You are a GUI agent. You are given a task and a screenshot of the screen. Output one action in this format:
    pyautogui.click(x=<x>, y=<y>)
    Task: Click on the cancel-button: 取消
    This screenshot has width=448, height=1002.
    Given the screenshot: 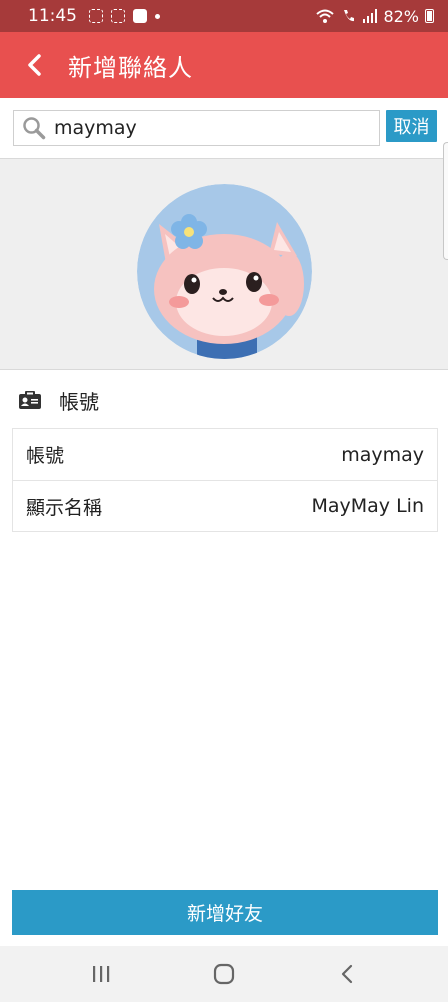 What is the action you would take?
    pyautogui.click(x=411, y=126)
    